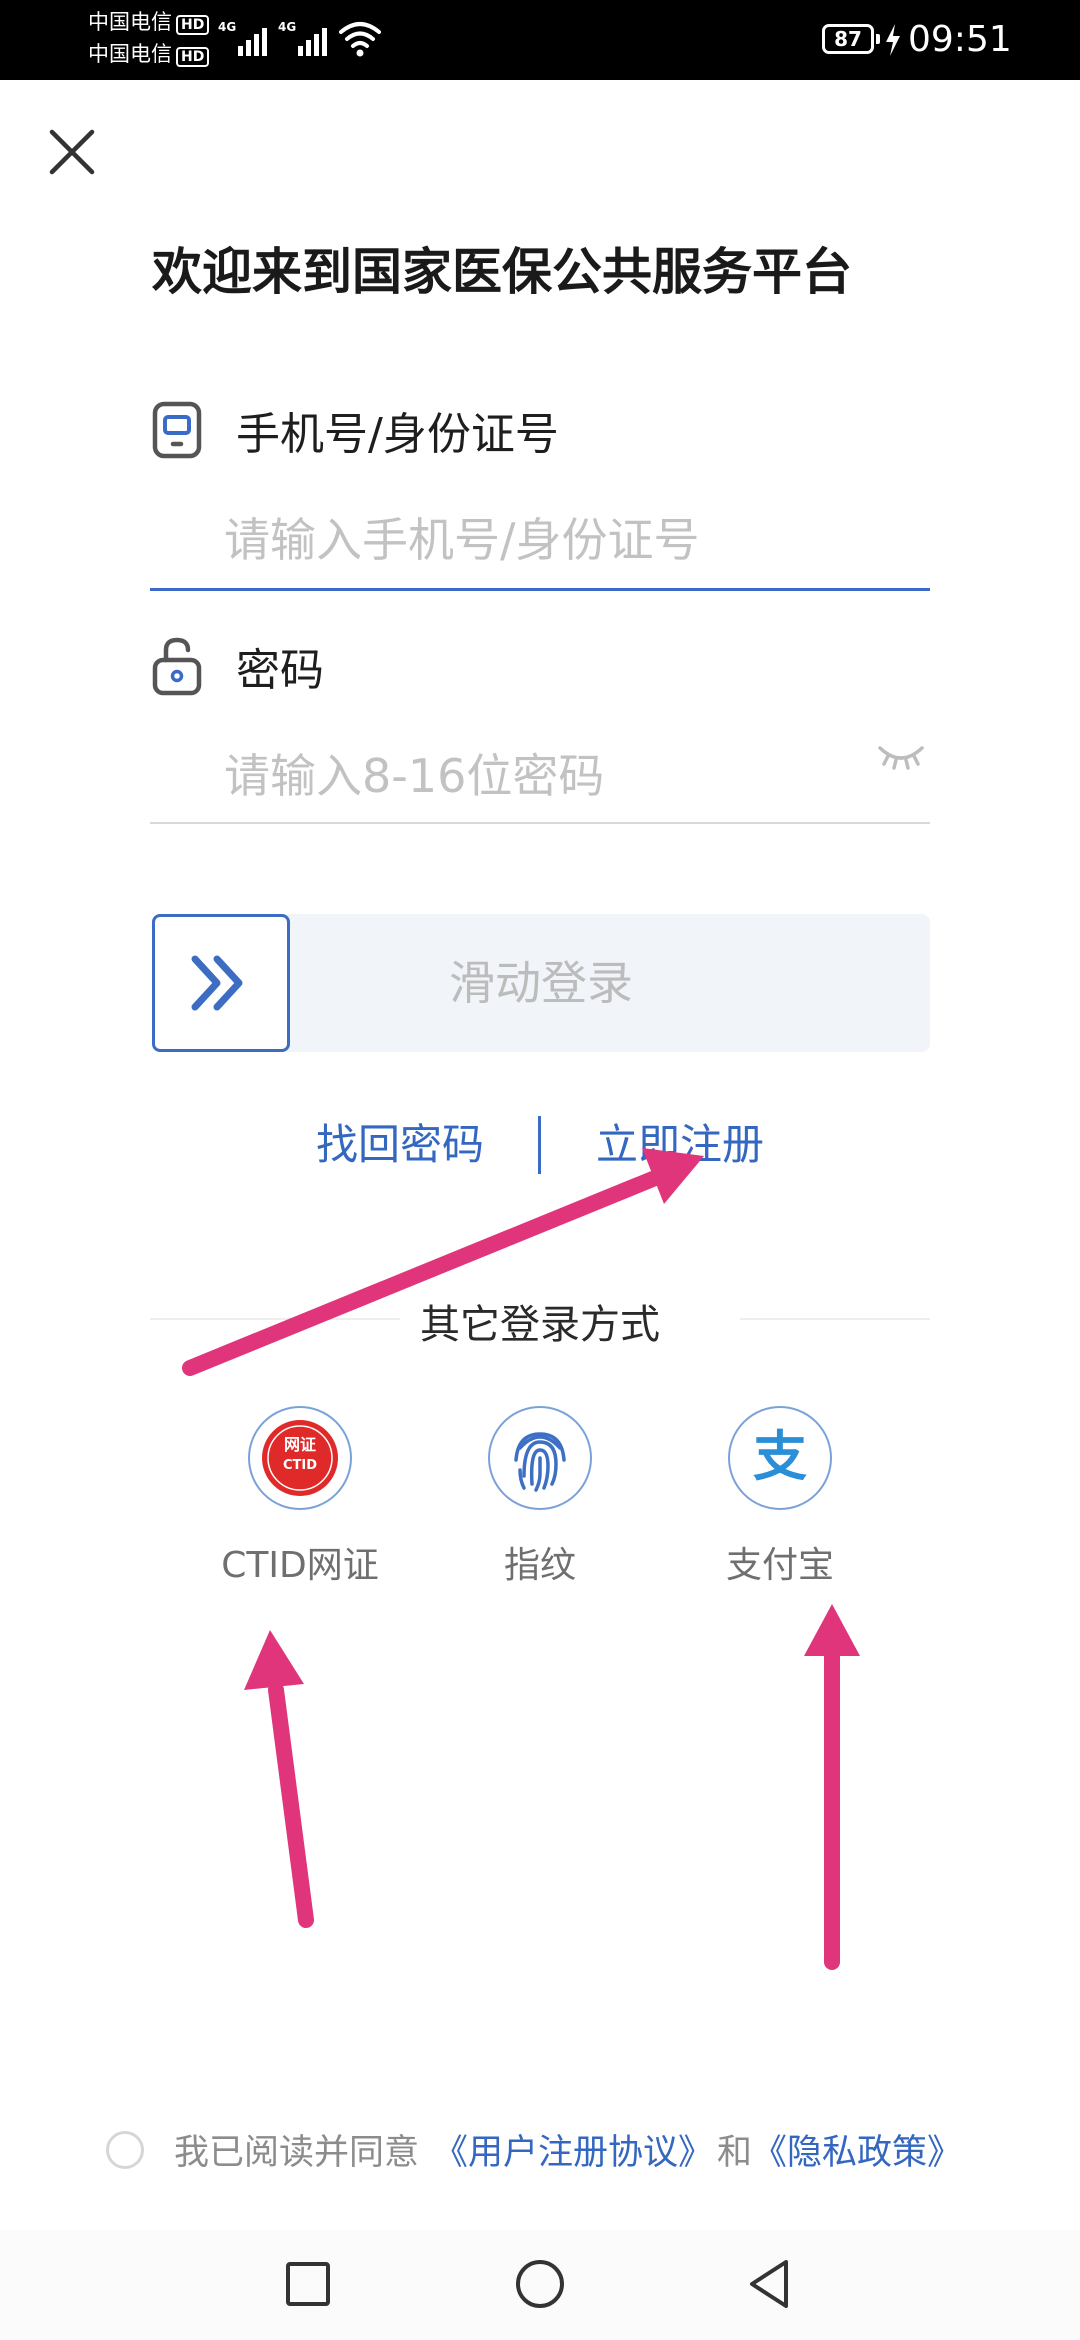 The image size is (1080, 2340). Describe the element at coordinates (573, 2149) in the screenshot. I see `user-agreement-link: 《用户注册协议》` at that location.